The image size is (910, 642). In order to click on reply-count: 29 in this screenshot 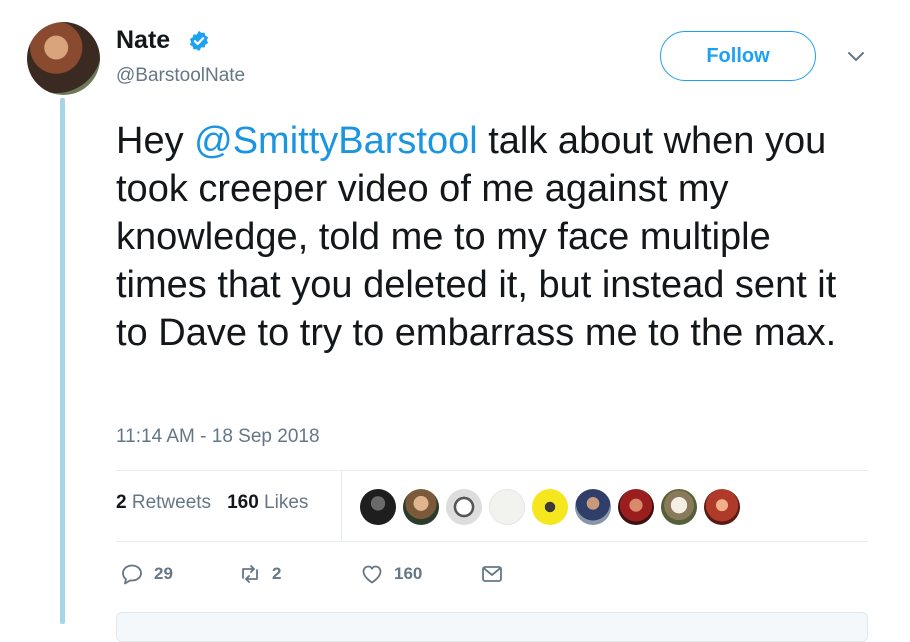, I will do `click(163, 573)`.